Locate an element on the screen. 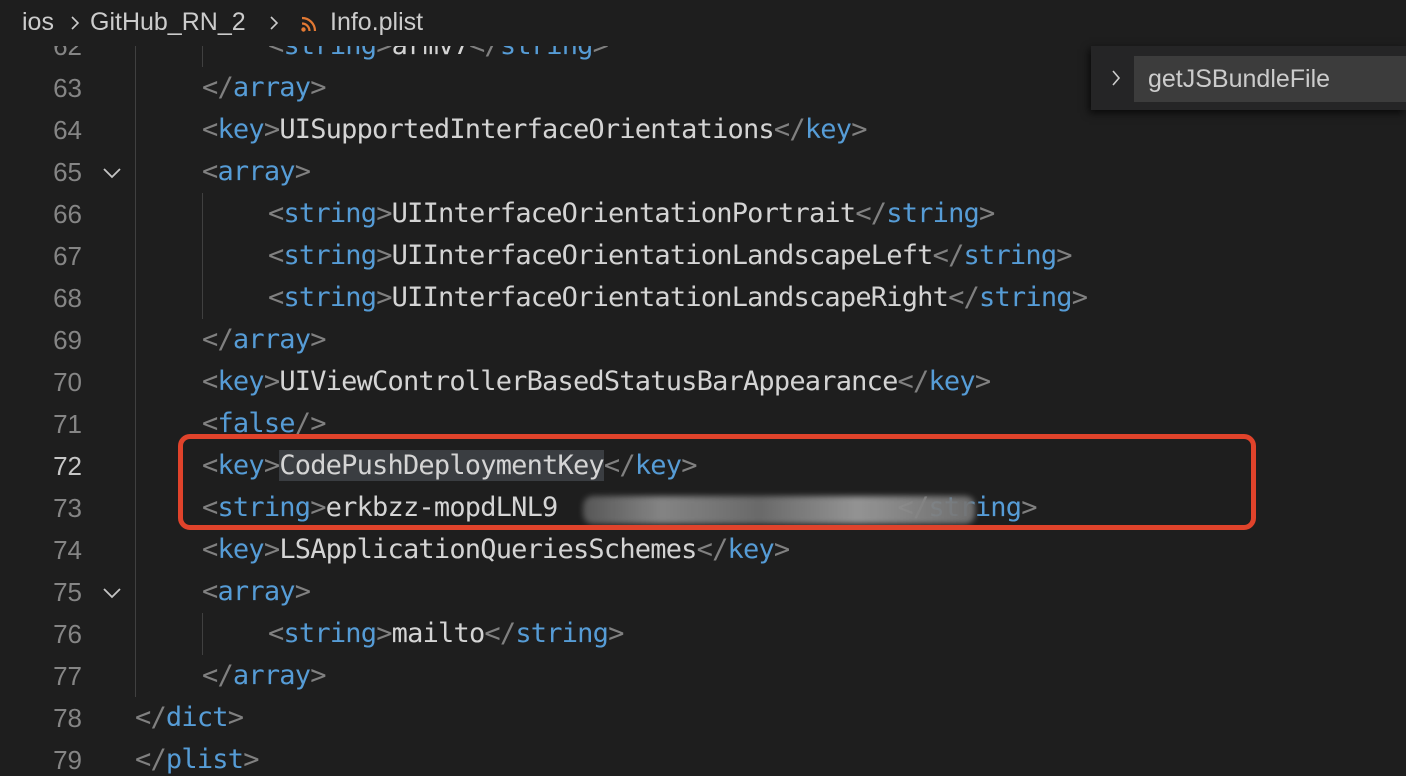 This screenshot has height=776, width=1406. line-number: 75 is located at coordinates (67, 592).